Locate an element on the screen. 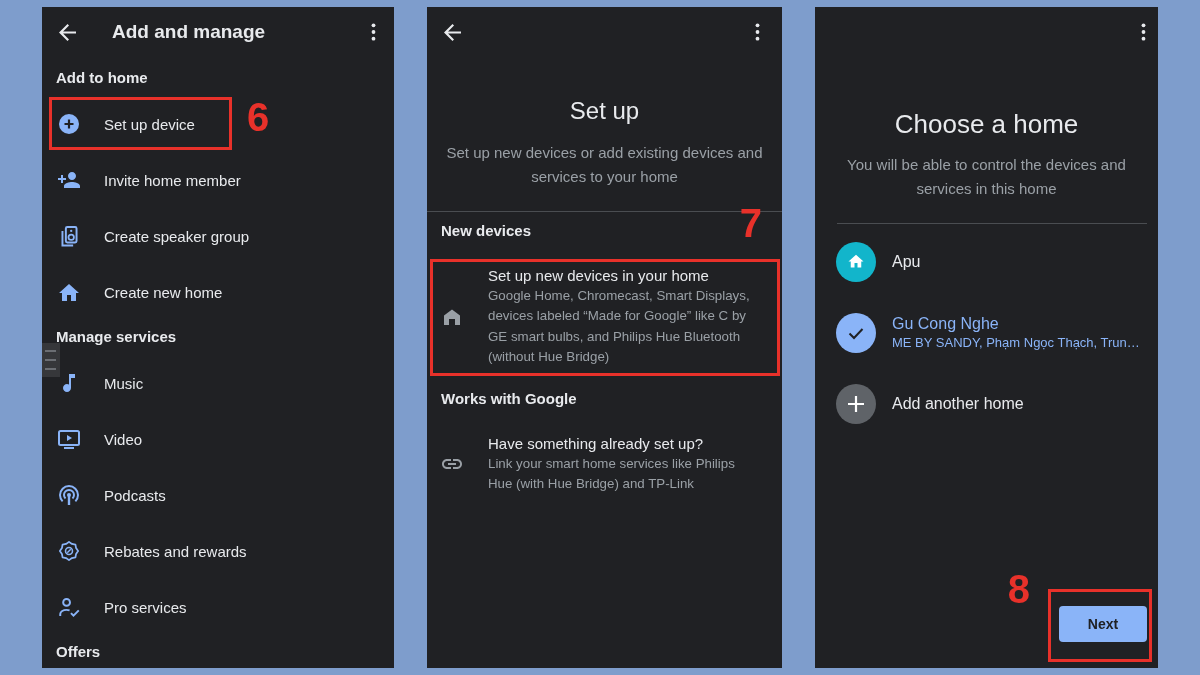 Image resolution: width=1200 pixels, height=675 pixels. menu-item: Create speaker group is located at coordinates (154, 236).